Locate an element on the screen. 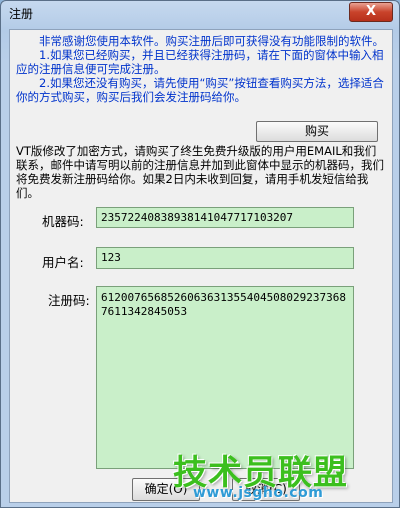 The width and height of the screenshot is (400, 508). close-icon: X is located at coordinates (371, 11).